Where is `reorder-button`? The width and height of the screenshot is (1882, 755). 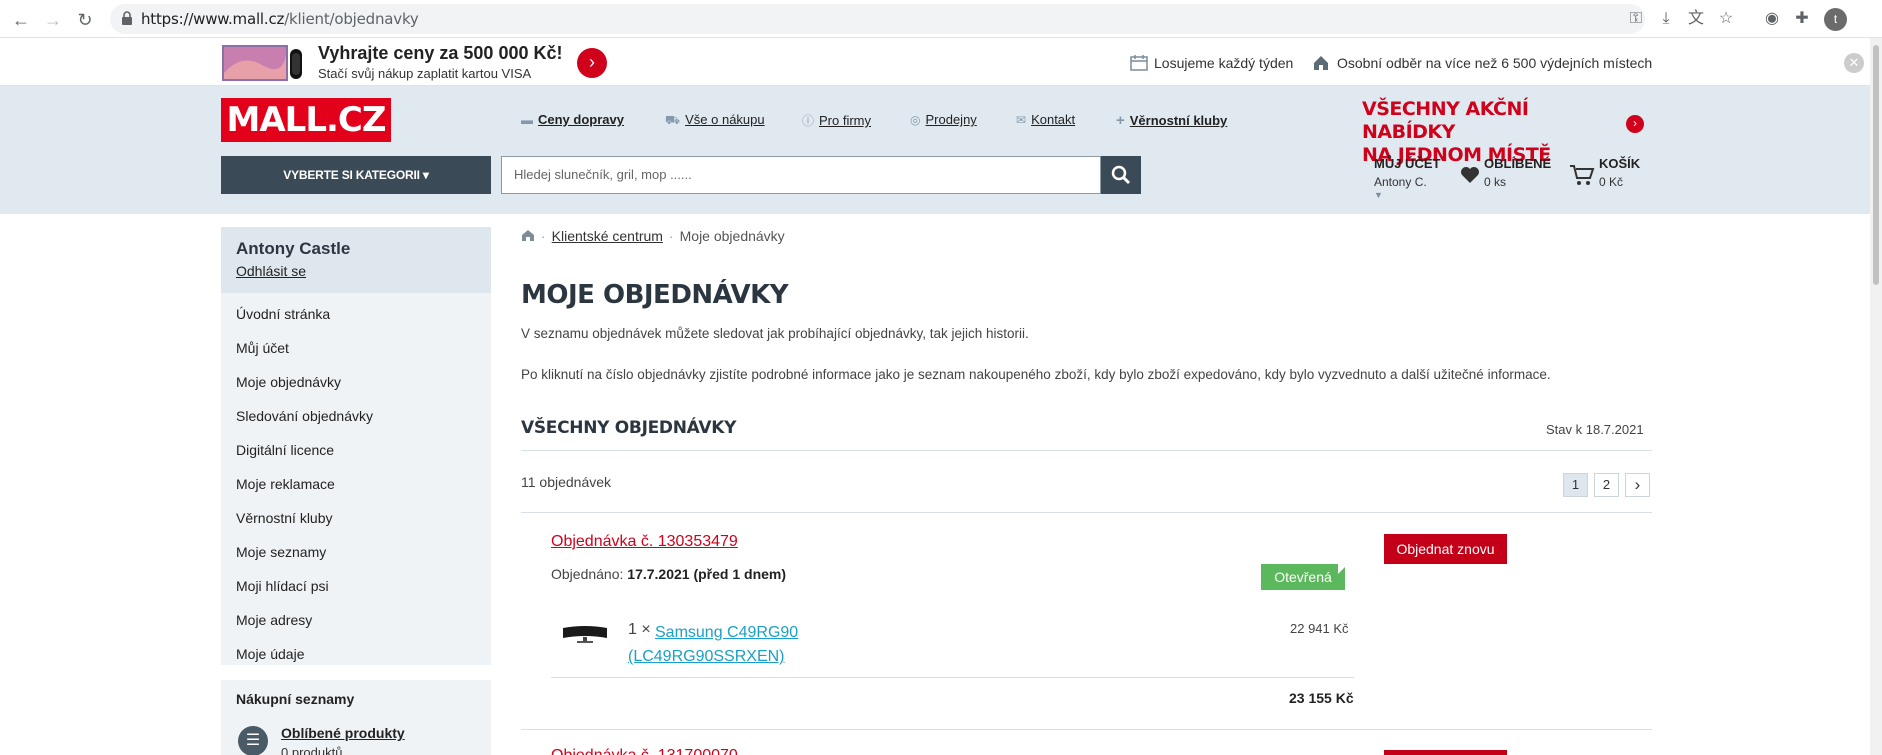 reorder-button is located at coordinates (1445, 752).